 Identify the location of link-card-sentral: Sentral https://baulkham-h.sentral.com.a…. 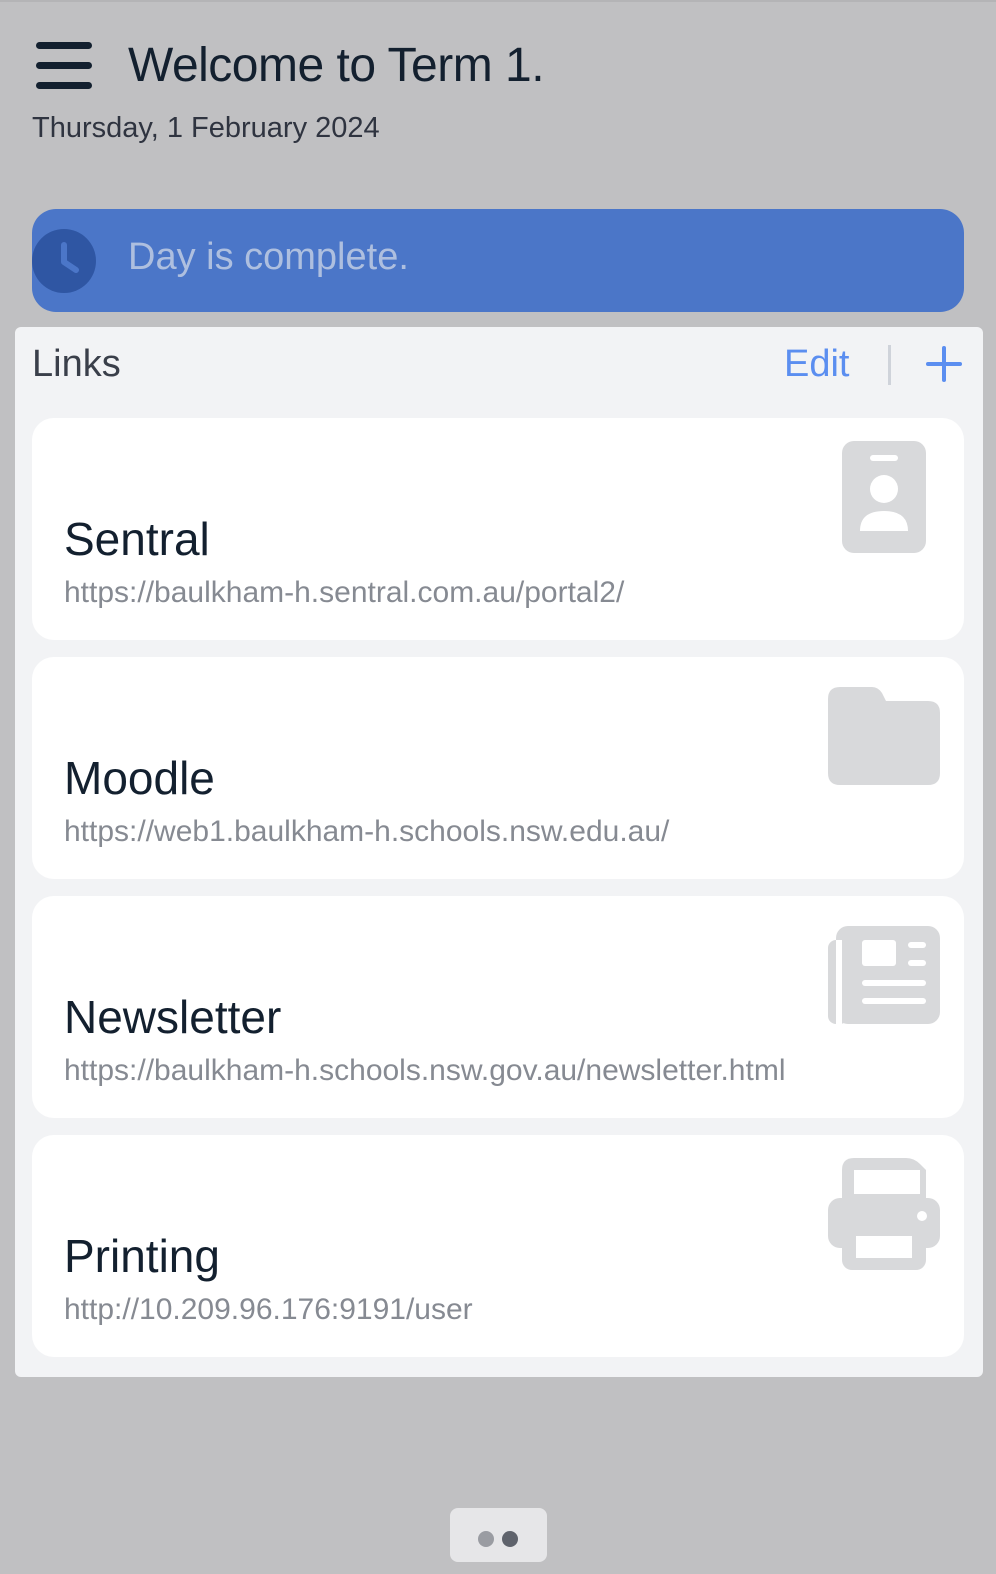
(498, 529).